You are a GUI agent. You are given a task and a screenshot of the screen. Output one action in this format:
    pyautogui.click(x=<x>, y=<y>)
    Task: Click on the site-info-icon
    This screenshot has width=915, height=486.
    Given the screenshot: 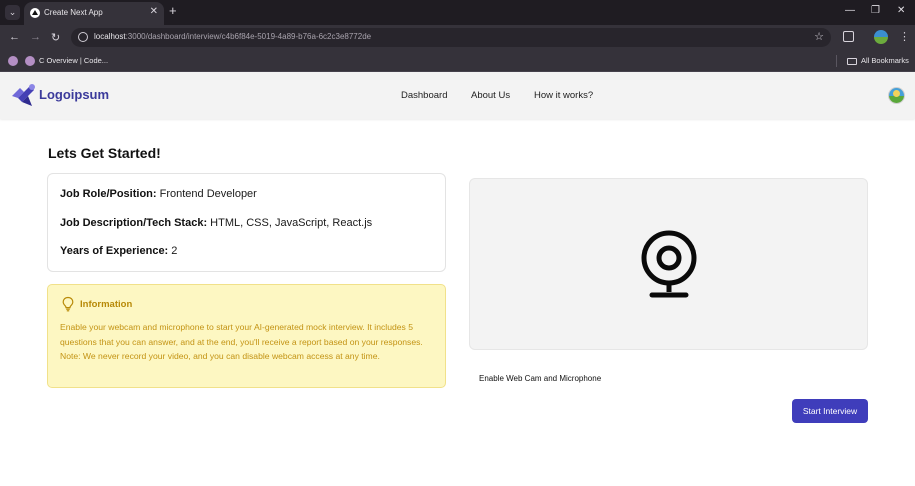 What is the action you would take?
    pyautogui.click(x=83, y=37)
    